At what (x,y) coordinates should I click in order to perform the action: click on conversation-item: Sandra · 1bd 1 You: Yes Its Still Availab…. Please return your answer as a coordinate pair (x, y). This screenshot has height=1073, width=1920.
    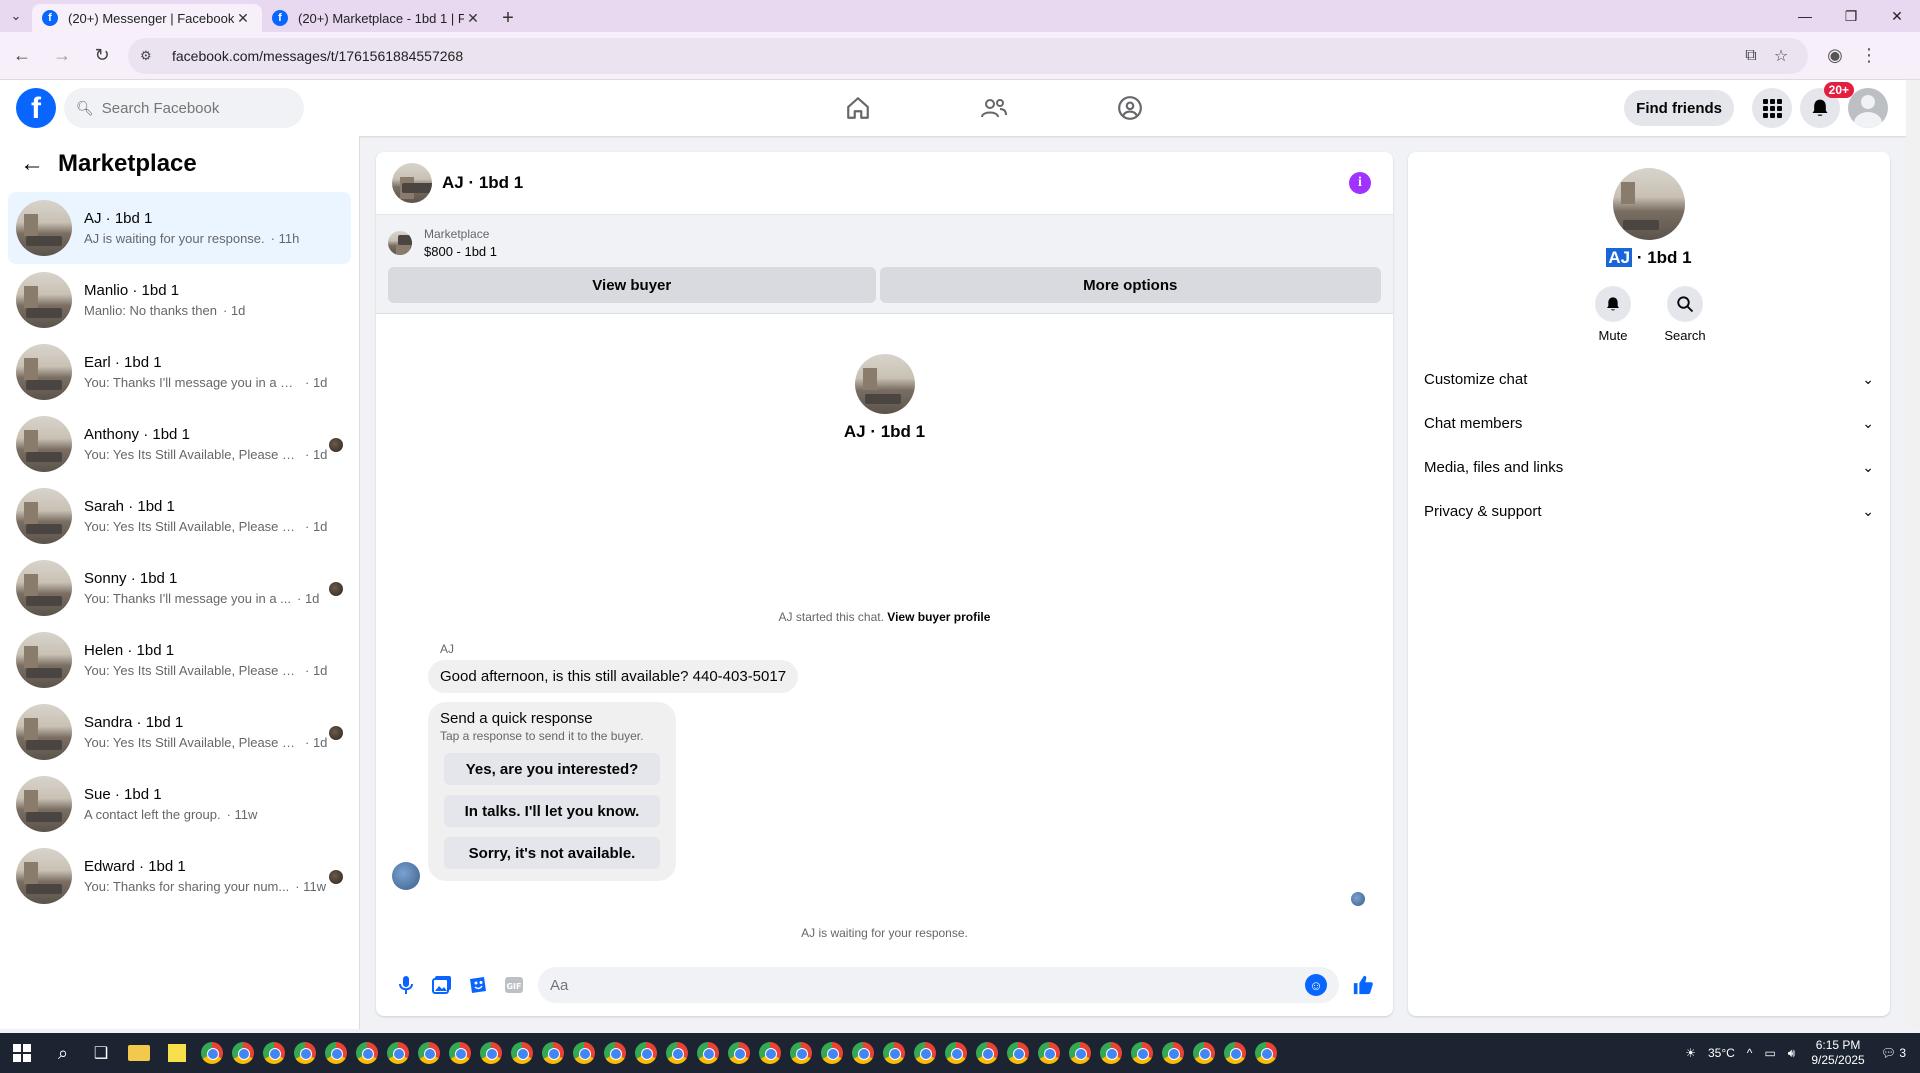
    Looking at the image, I should click on (179, 732).